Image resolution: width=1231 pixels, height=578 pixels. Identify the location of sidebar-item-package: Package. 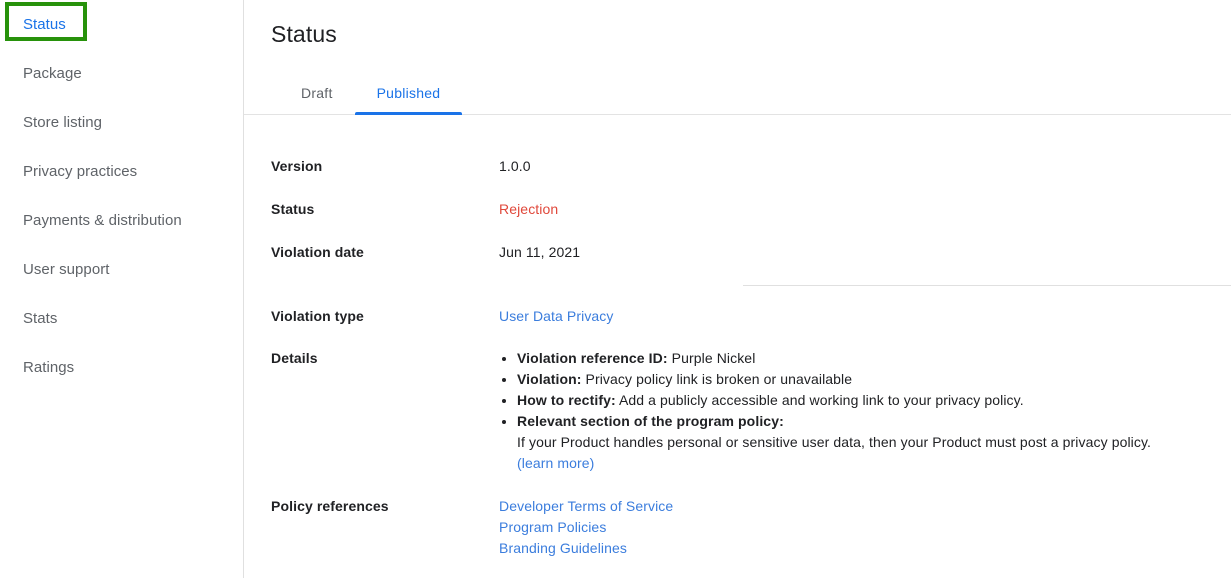
(121, 73).